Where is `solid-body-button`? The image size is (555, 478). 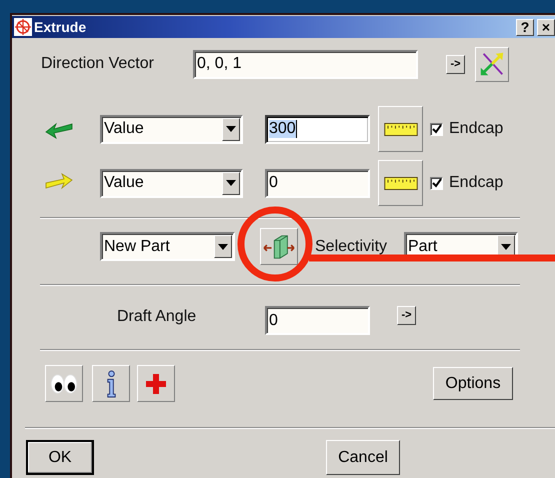 solid-body-button is located at coordinates (279, 246).